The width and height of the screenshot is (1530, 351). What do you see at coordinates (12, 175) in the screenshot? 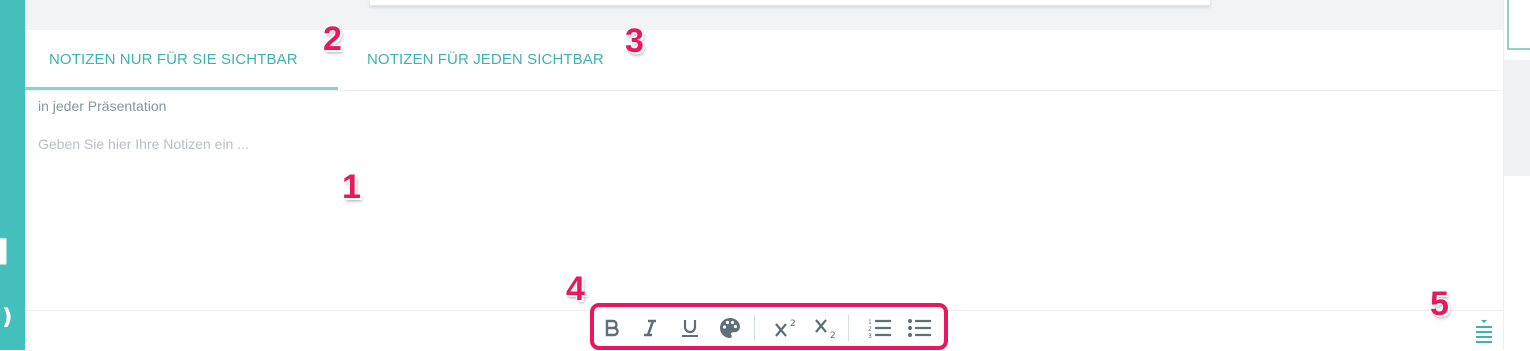
I see `left-sidebar-strip: ▌ ❫` at bounding box center [12, 175].